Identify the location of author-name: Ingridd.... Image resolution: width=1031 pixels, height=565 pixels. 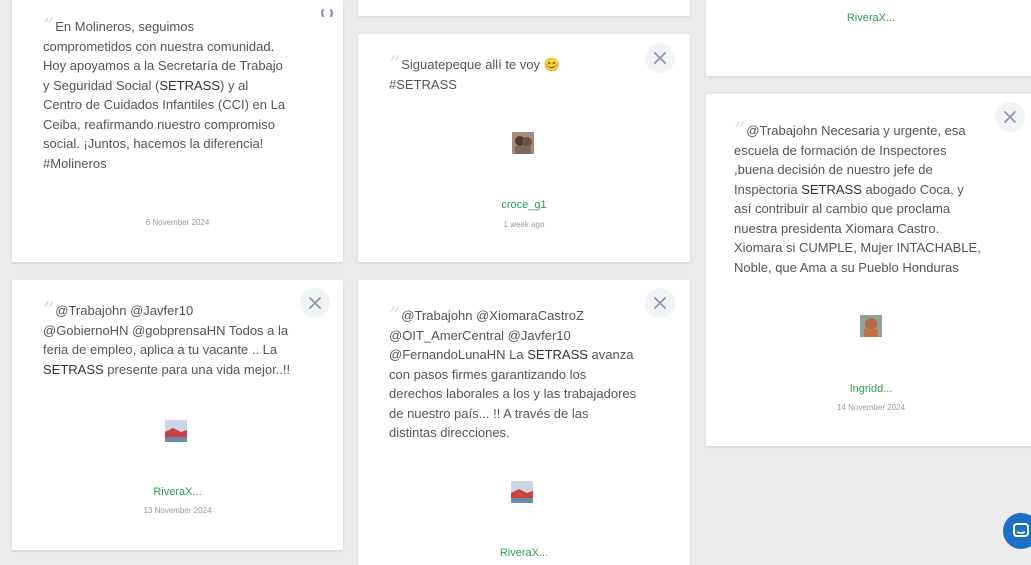
(868, 389).